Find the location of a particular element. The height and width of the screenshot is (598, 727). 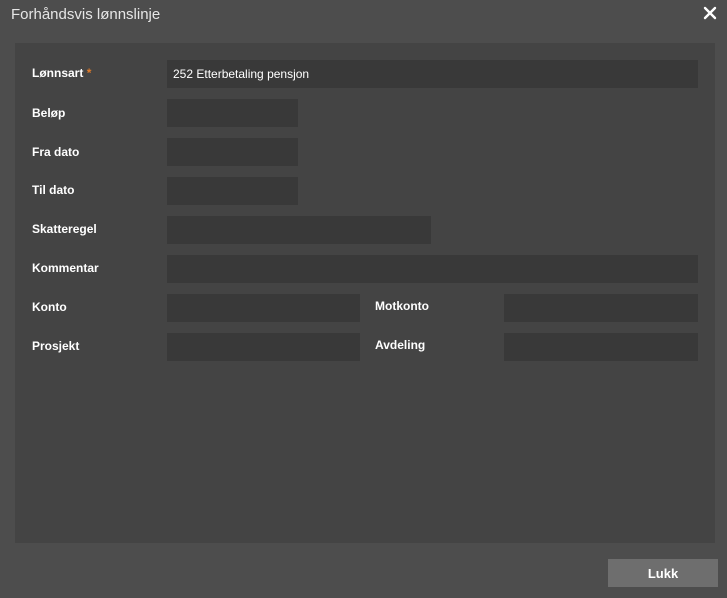

prosjekt-input is located at coordinates (263, 347).